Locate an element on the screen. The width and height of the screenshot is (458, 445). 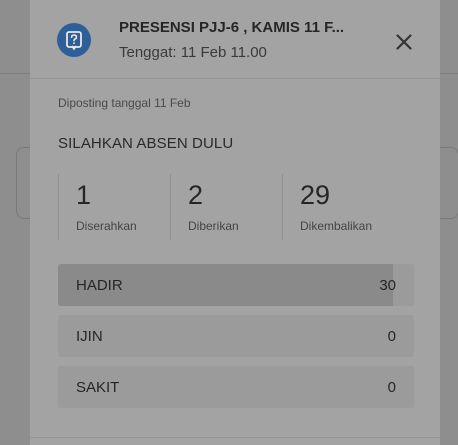
assignment-instructions: SILAHKAN ABSEN DULU is located at coordinates (146, 143).